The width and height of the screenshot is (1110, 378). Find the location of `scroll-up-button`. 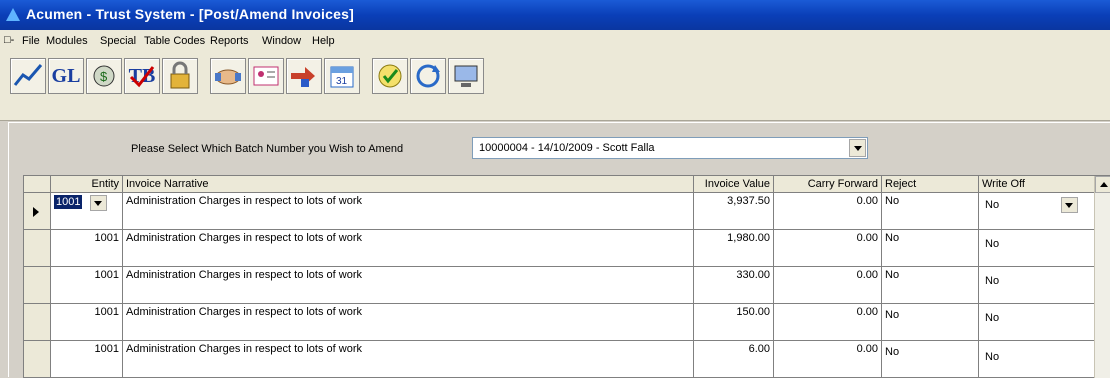

scroll-up-button is located at coordinates (1102, 184).